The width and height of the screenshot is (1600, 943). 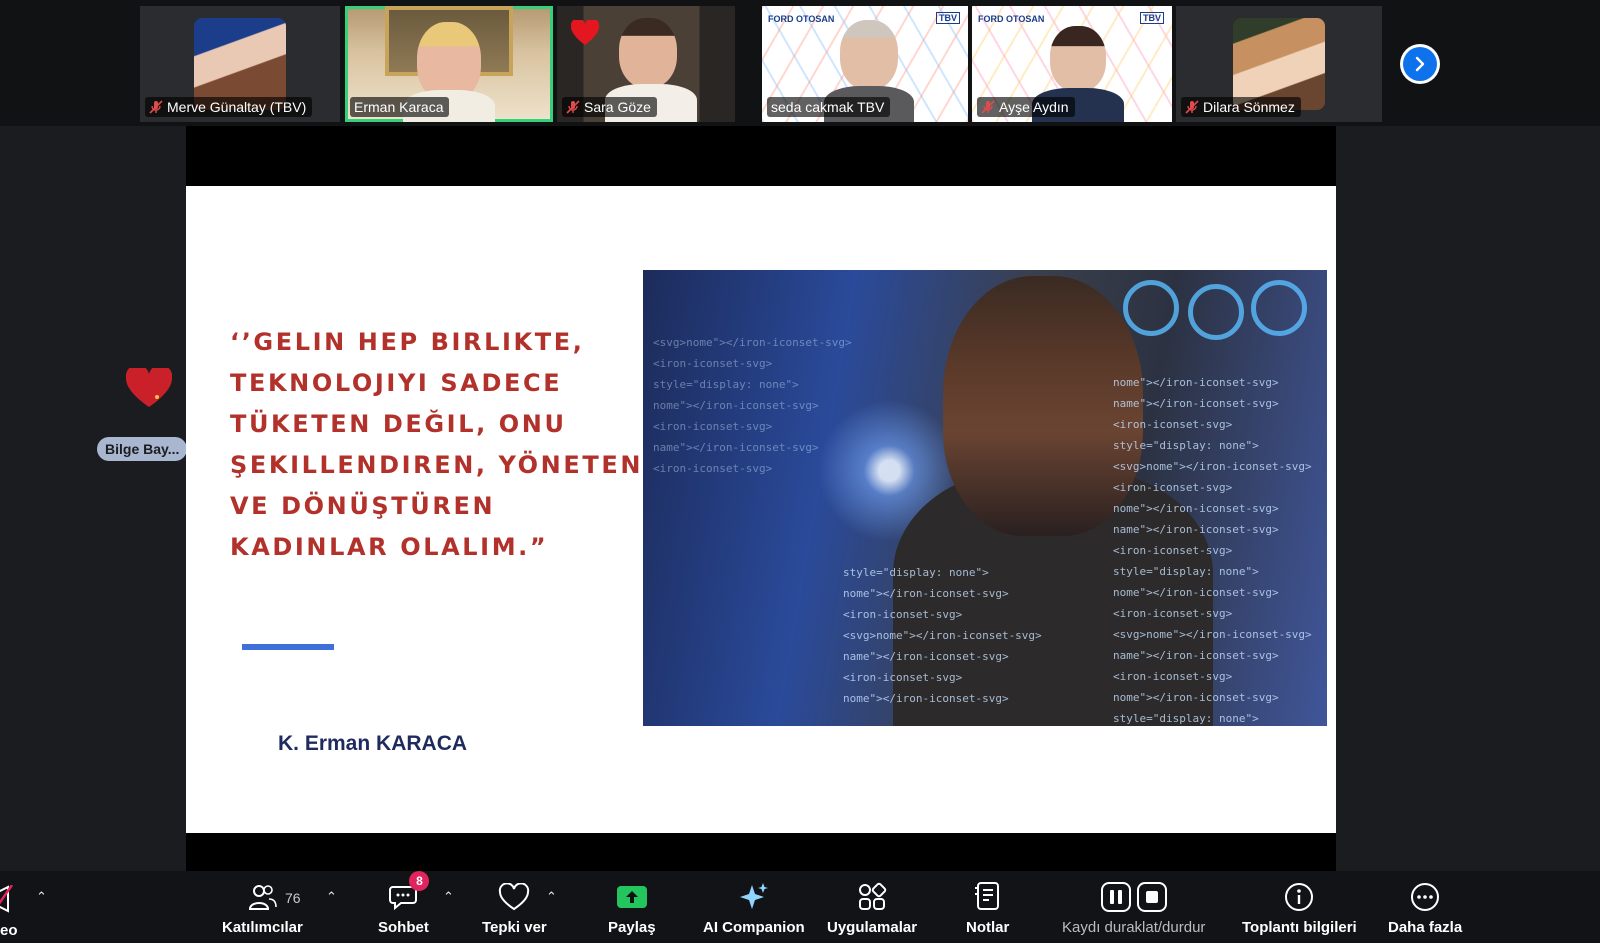 I want to click on participant-count: 76, so click(x=293, y=898).